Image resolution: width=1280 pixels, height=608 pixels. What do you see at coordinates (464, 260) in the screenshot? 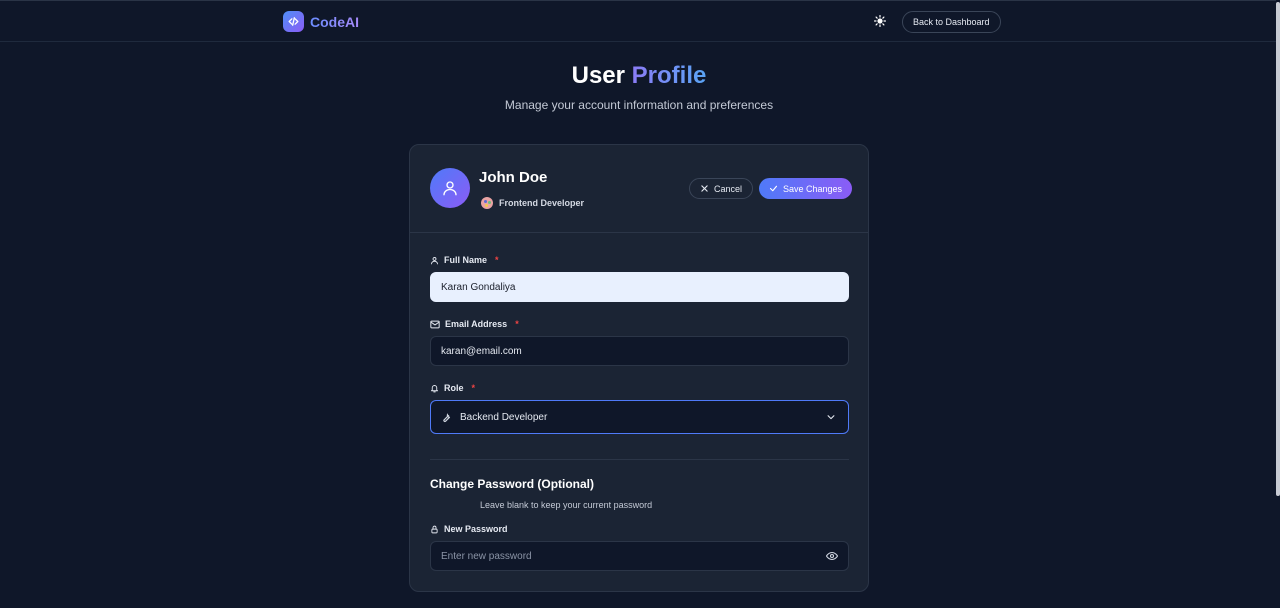
I see `full-name-label: Full Name *` at bounding box center [464, 260].